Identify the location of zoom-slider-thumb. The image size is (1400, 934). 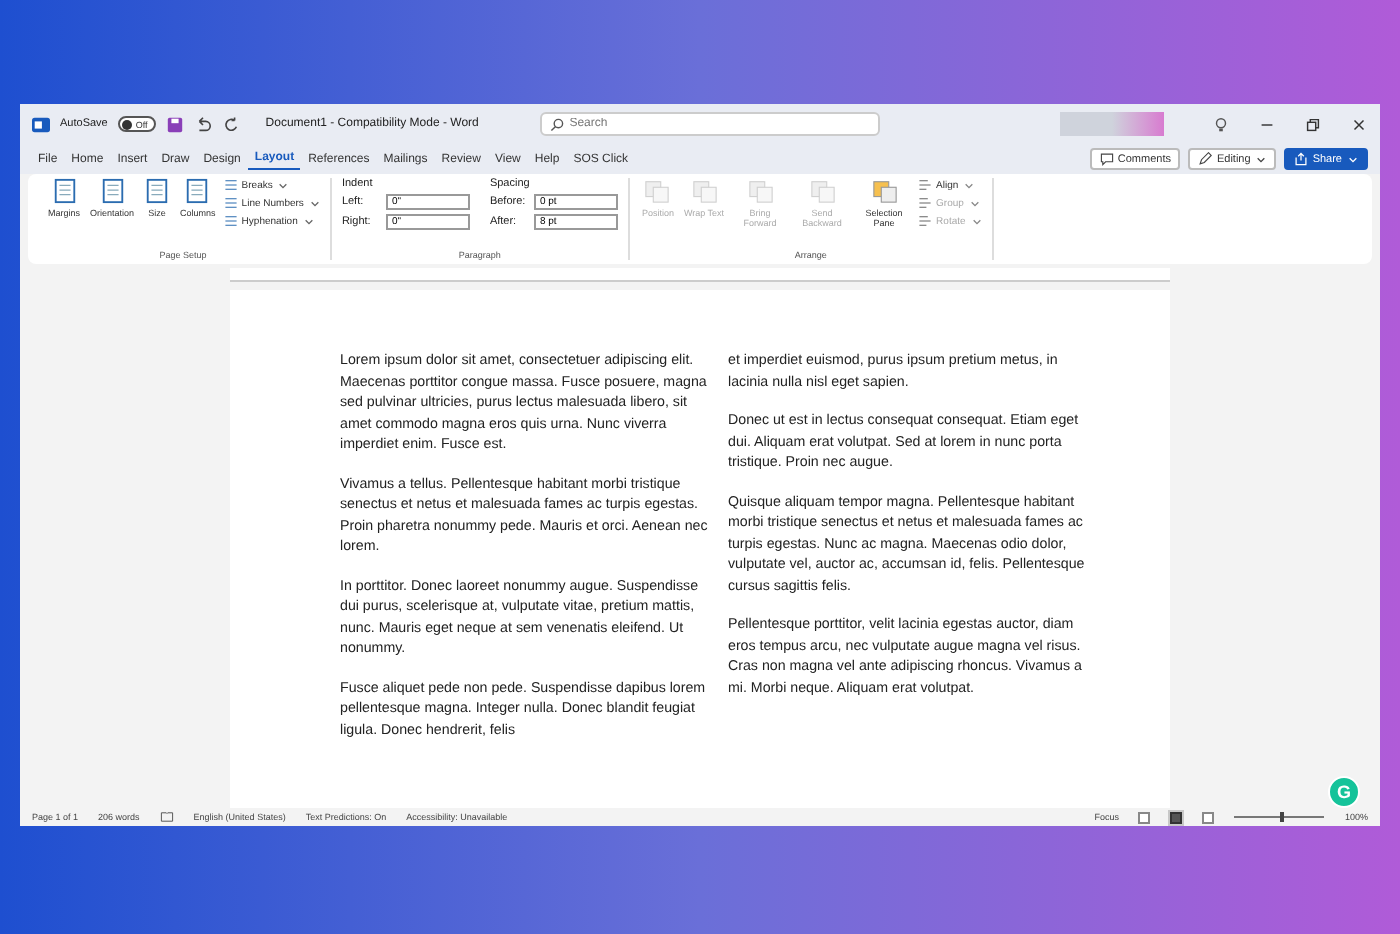
(1281, 817).